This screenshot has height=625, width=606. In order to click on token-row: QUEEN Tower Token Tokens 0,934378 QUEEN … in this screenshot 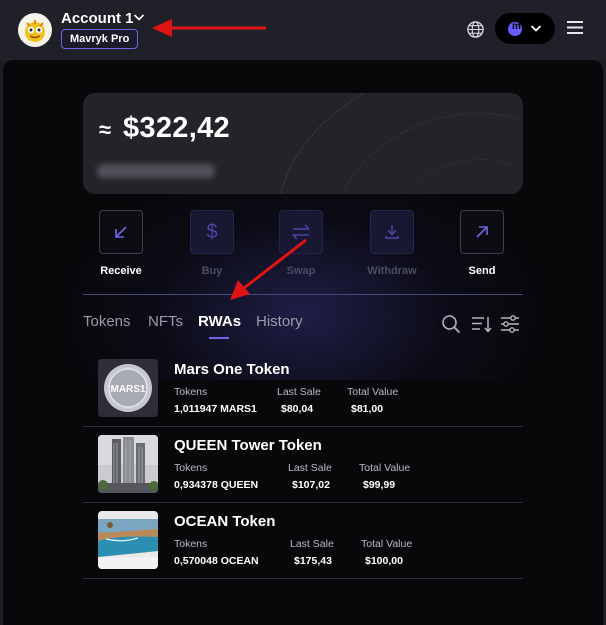, I will do `click(303, 465)`.